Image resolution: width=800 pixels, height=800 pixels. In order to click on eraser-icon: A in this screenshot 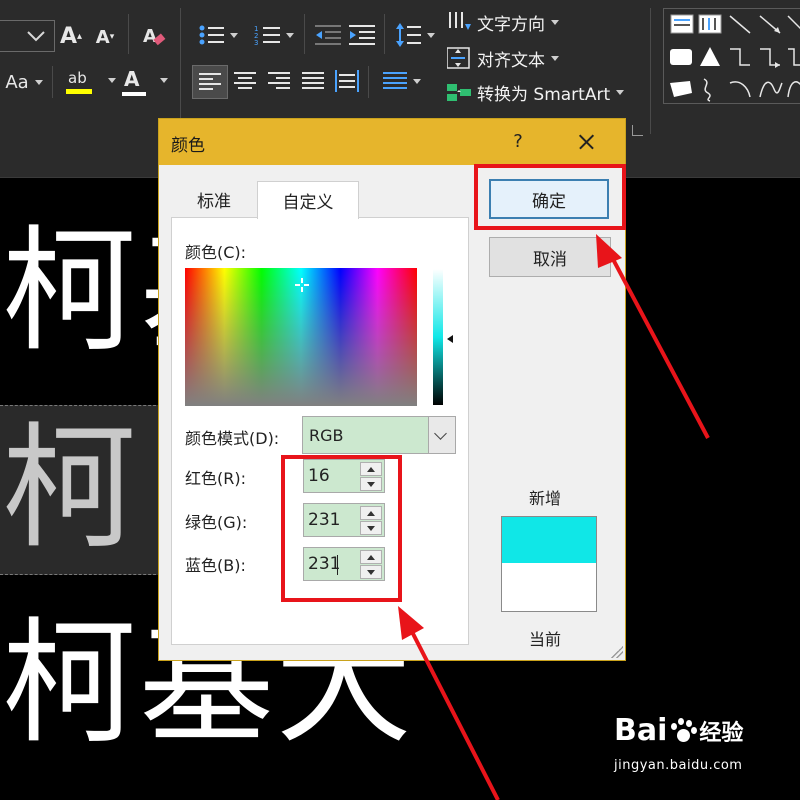, I will do `click(154, 36)`.